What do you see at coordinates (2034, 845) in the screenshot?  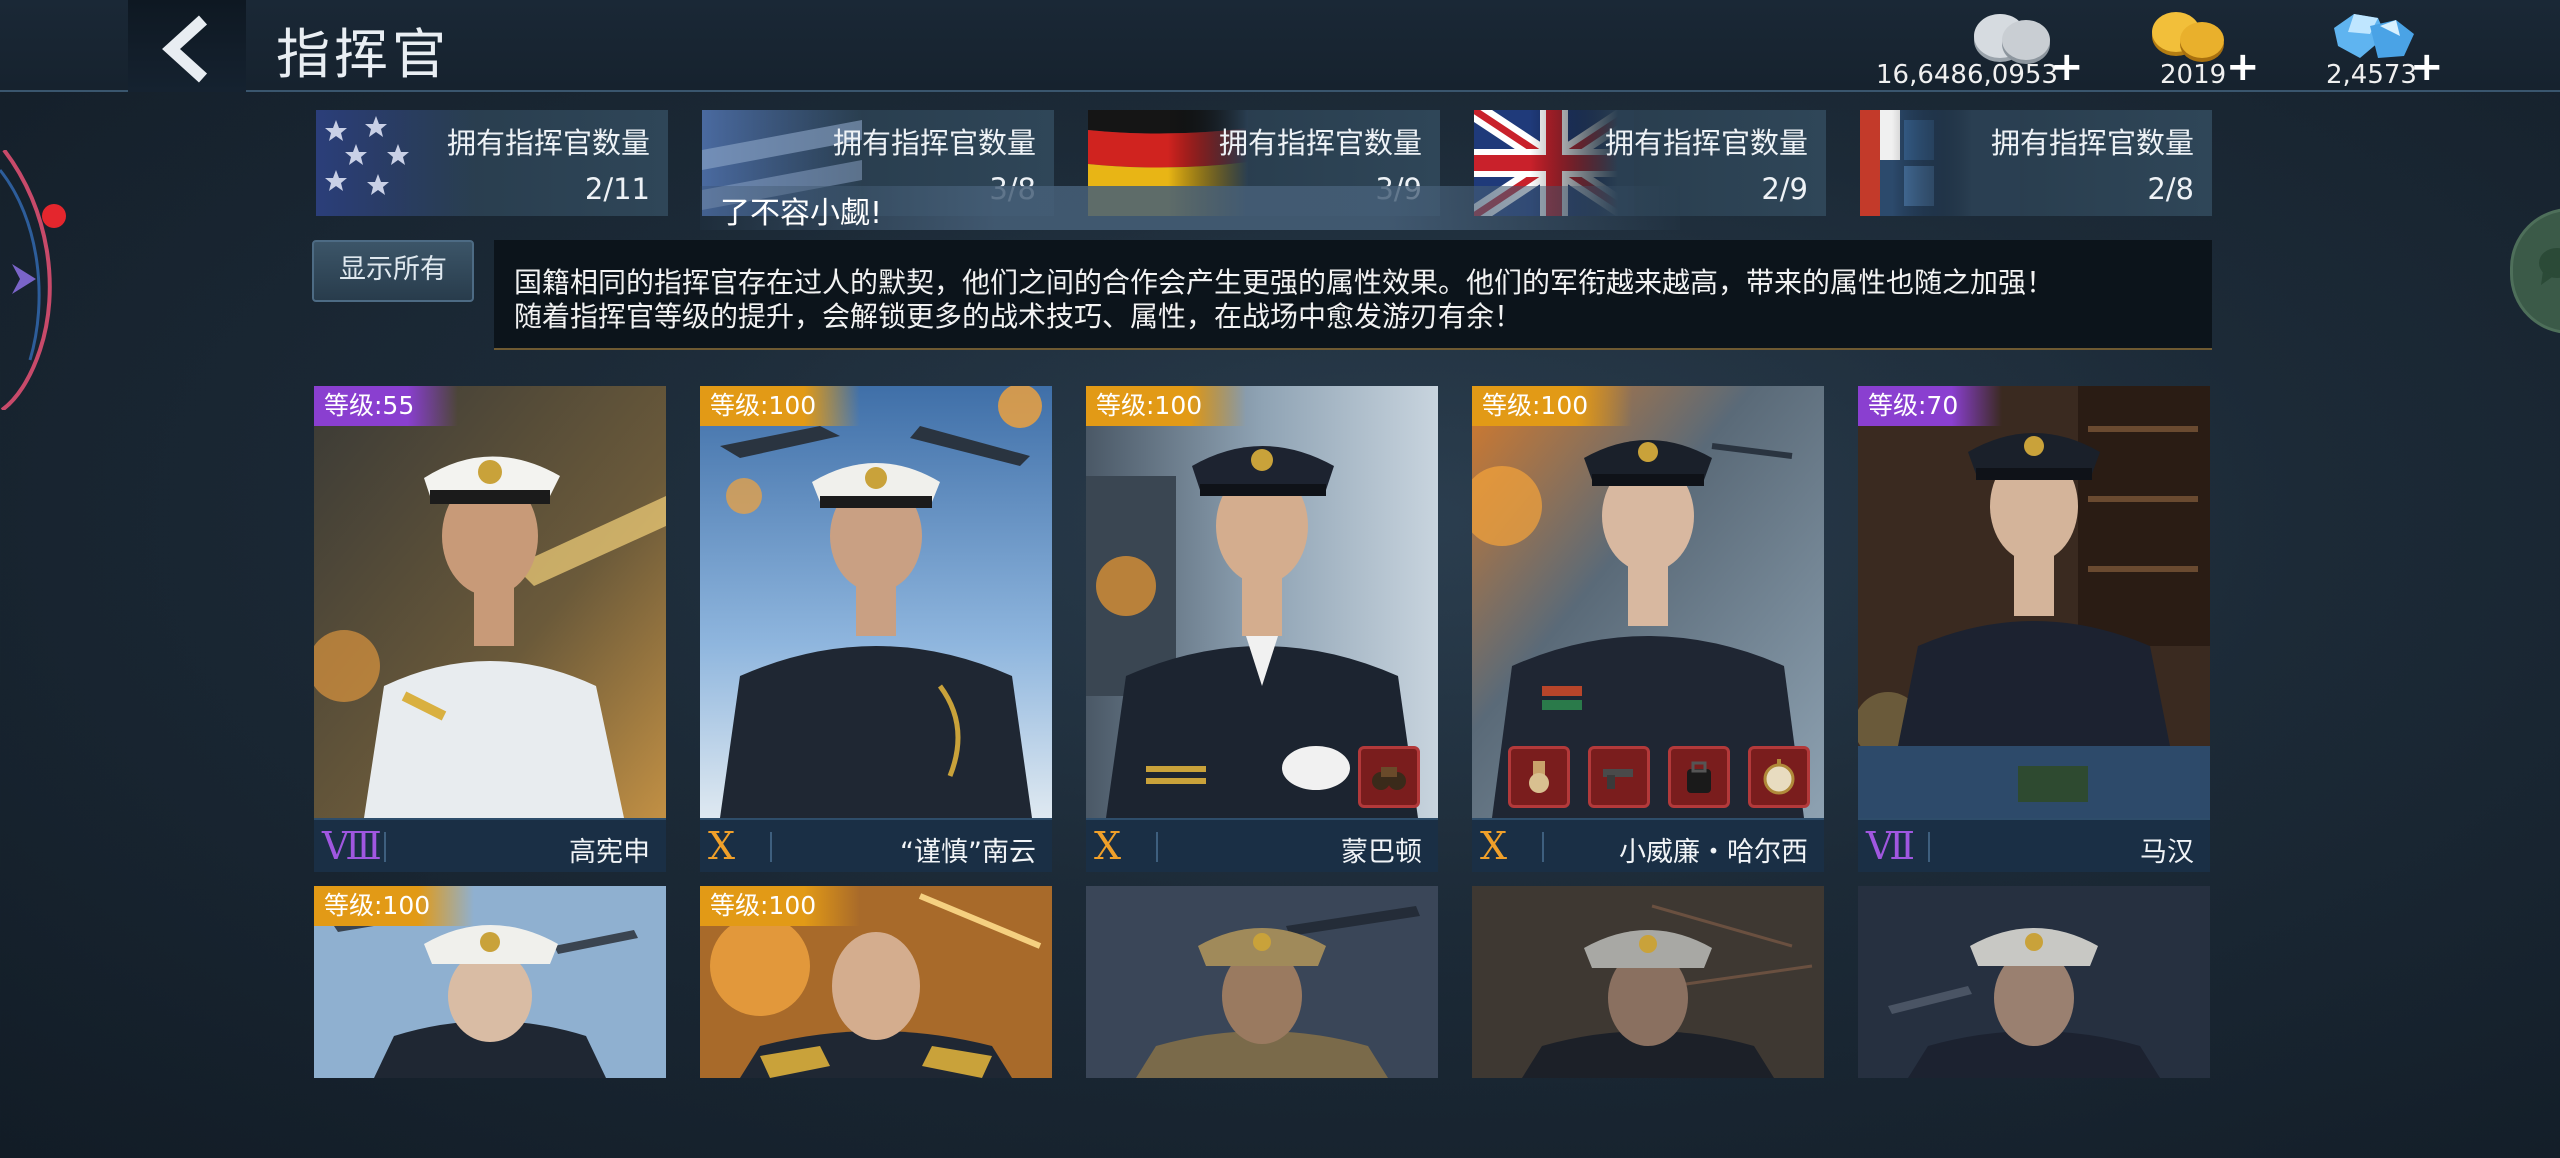 I see `name-bar: Ⅶ 马汉` at bounding box center [2034, 845].